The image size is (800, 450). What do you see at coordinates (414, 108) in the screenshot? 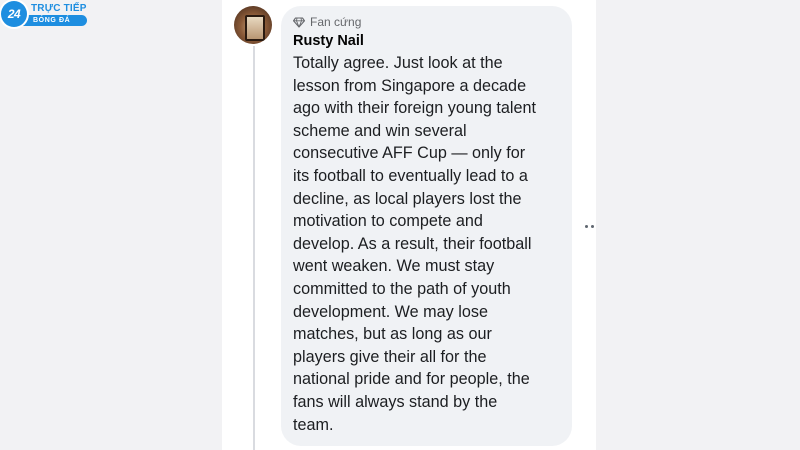
I see `comment-line: ago with their foreign young talent` at bounding box center [414, 108].